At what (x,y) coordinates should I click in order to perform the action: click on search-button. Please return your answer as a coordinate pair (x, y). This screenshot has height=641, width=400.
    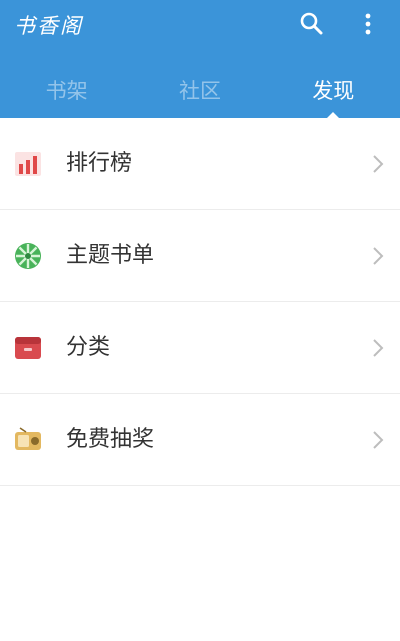
    Looking at the image, I should click on (312, 24).